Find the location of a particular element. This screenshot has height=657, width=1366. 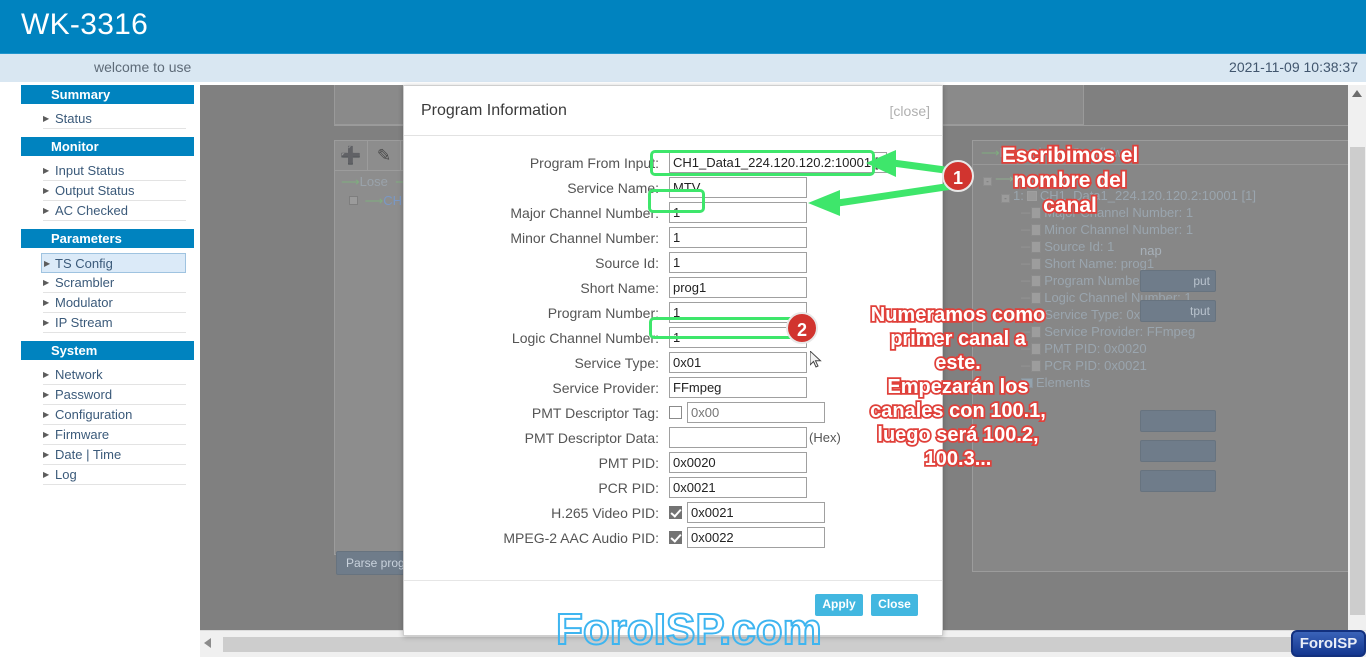

close-button: Close is located at coordinates (894, 605).